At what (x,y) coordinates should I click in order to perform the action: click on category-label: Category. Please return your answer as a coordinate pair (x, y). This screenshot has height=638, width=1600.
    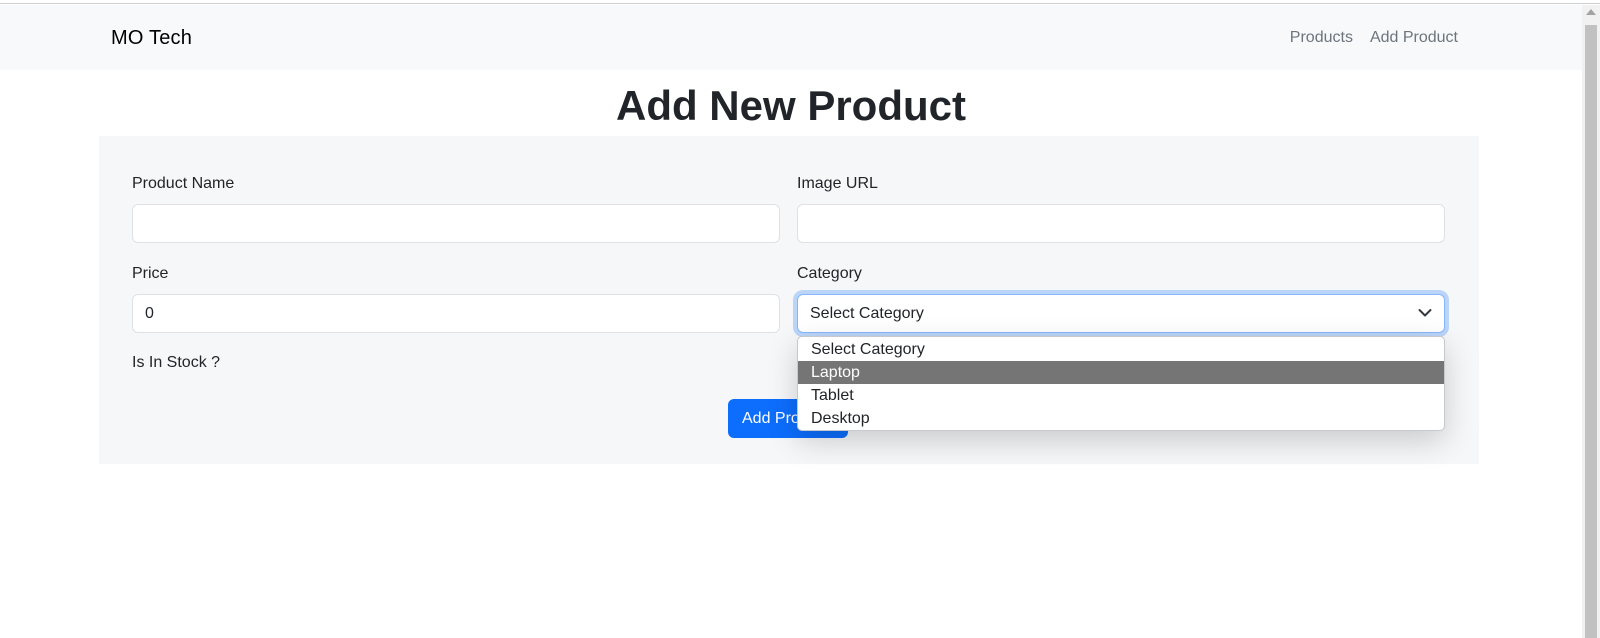
    Looking at the image, I should click on (829, 273).